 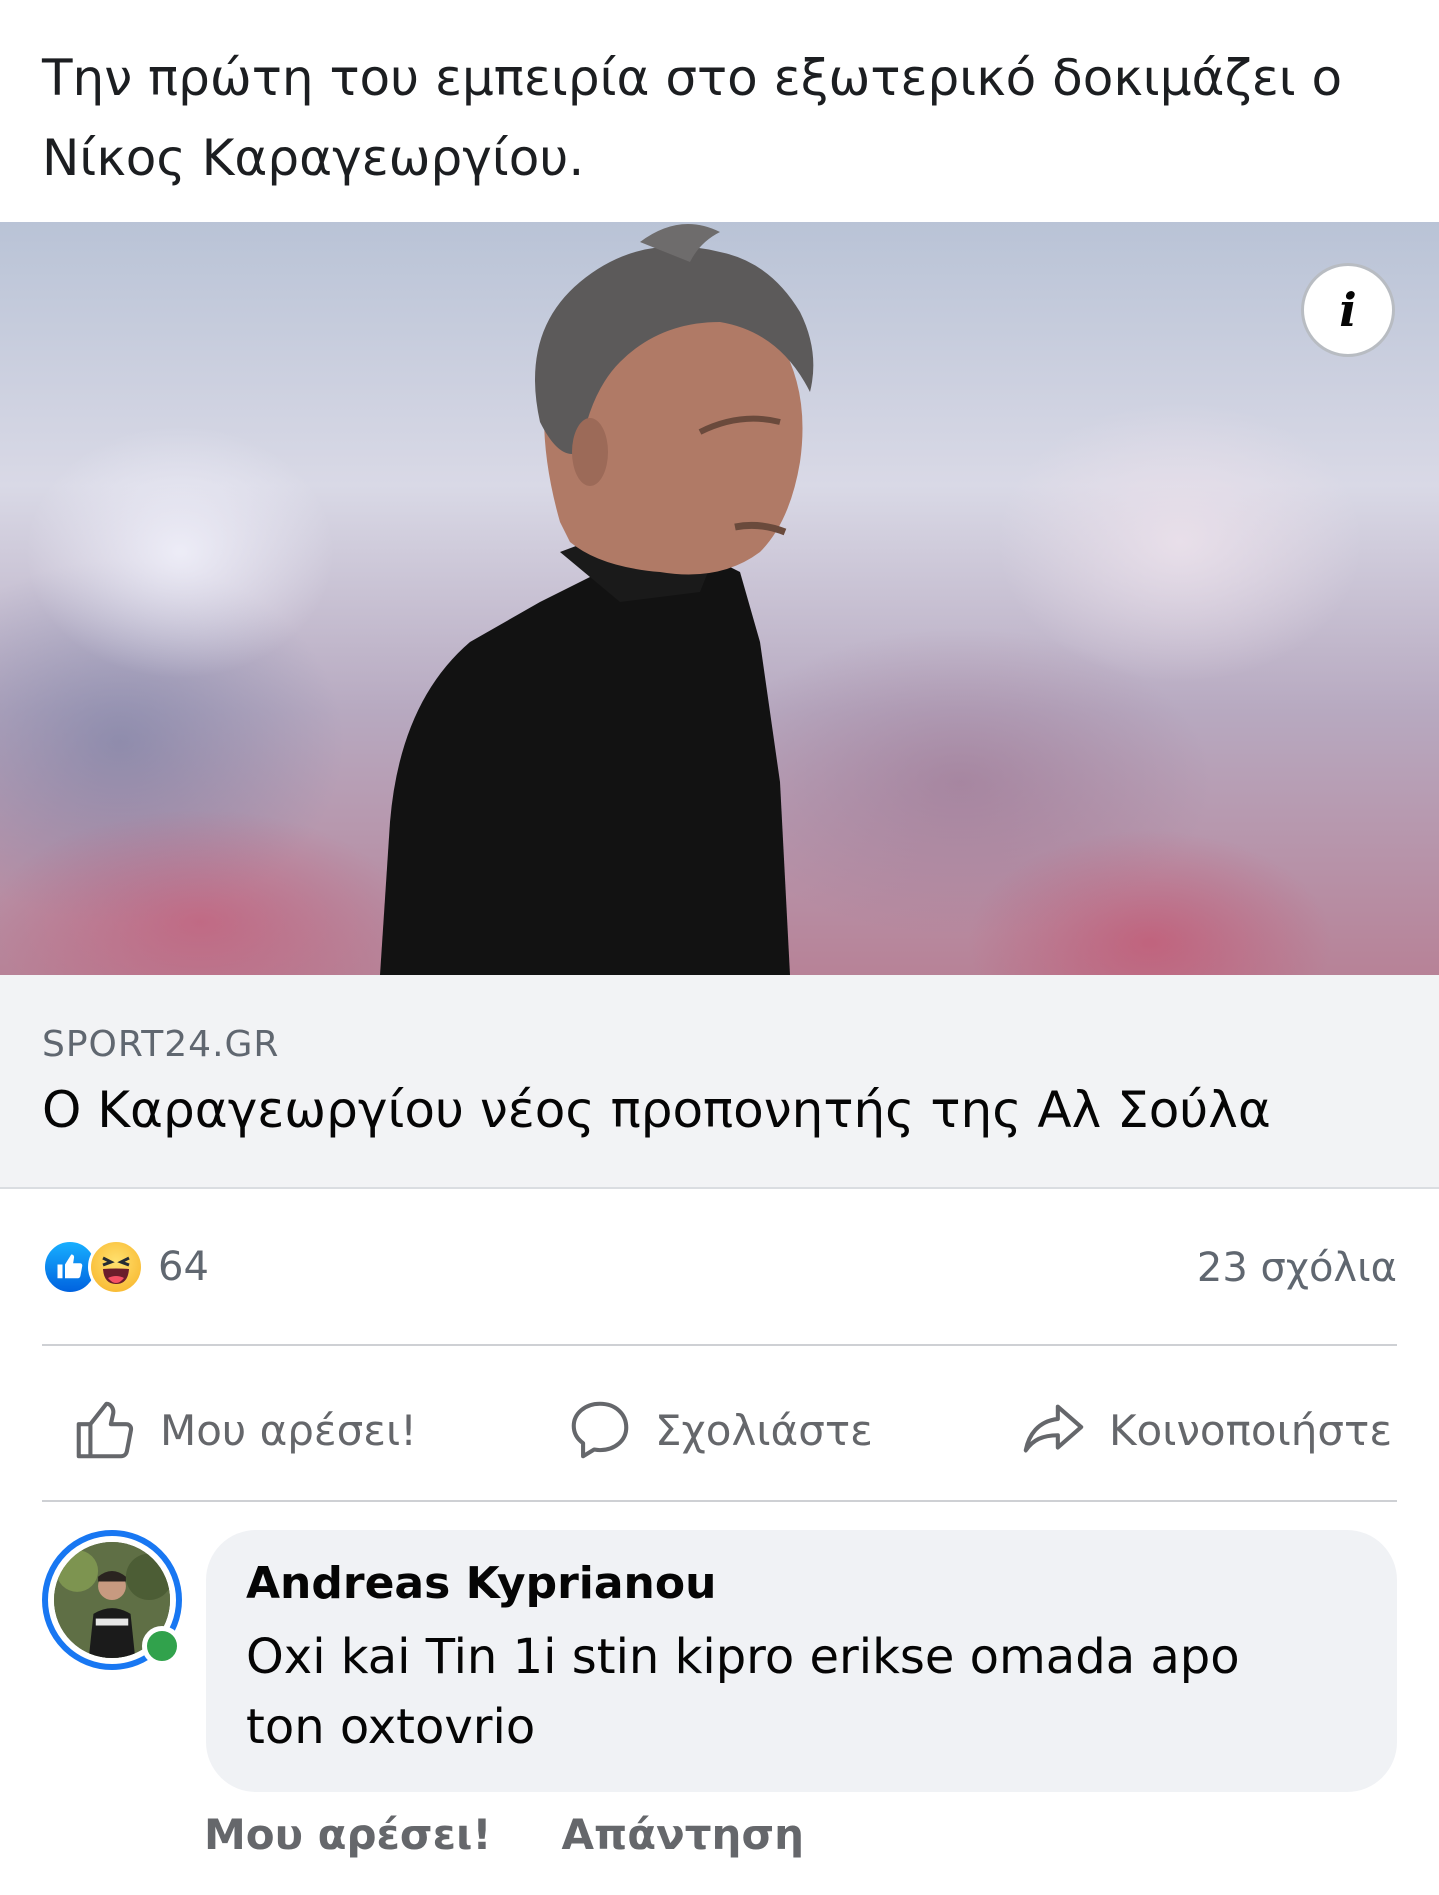 I want to click on share-button: Κοινοποιήστε, so click(x=1203, y=1430).